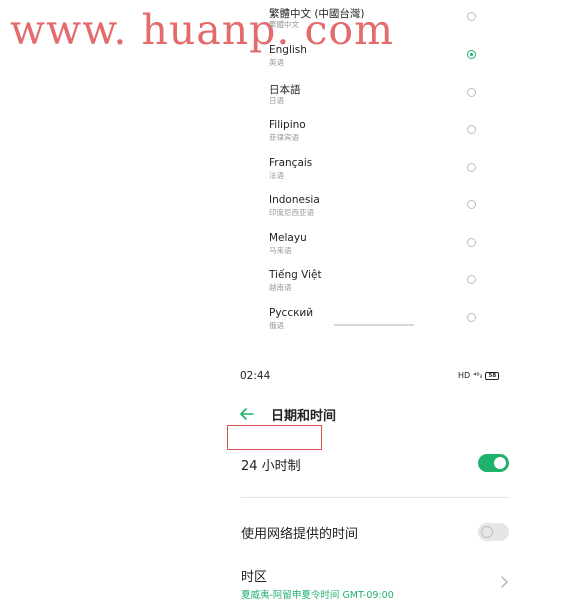 This screenshot has height=607, width=581. I want to click on language-subtitle: 印度尼西亚语, so click(291, 212).